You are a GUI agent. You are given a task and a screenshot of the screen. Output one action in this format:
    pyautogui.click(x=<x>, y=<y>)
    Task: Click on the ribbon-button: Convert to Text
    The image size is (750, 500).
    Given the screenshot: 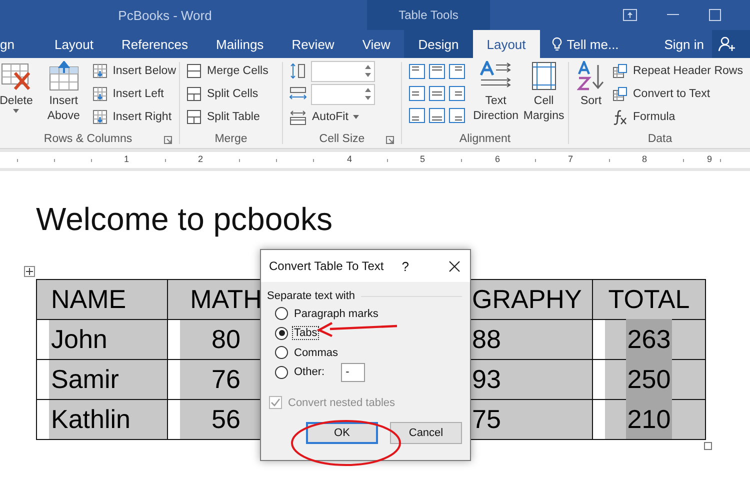 What is the action you would take?
    pyautogui.click(x=677, y=94)
    